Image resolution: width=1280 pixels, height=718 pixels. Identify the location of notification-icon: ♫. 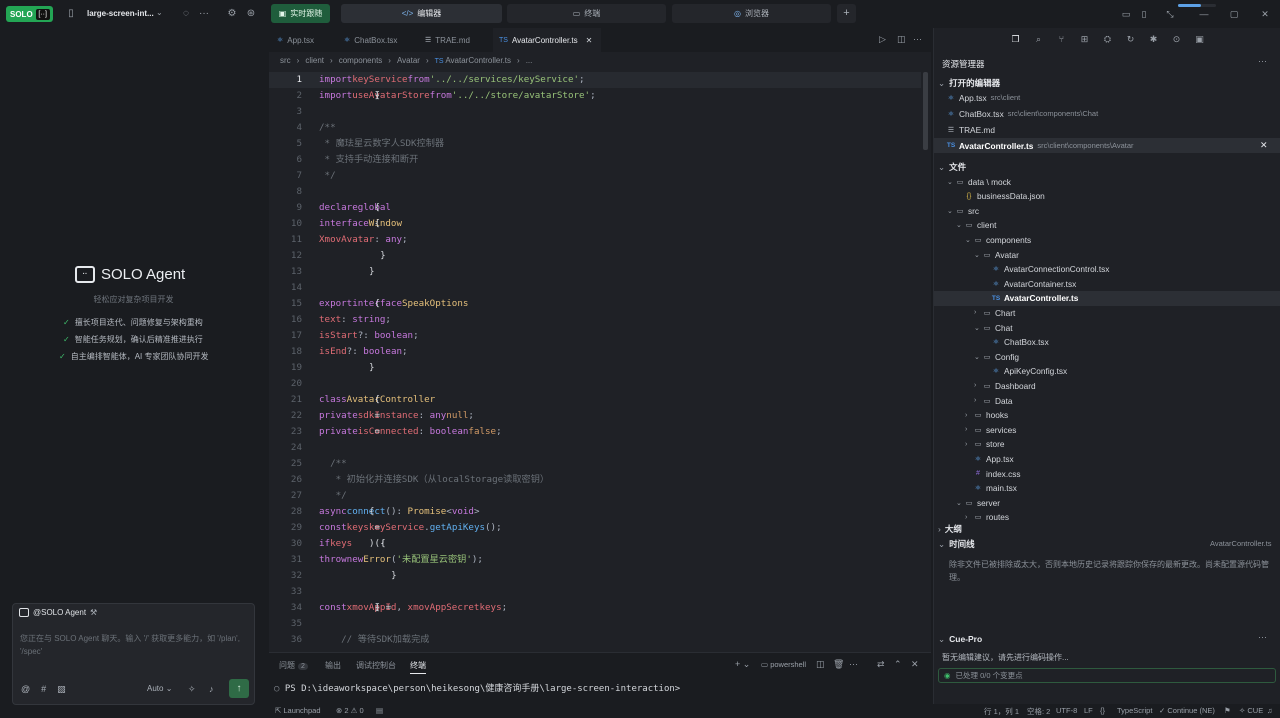
(1270, 710).